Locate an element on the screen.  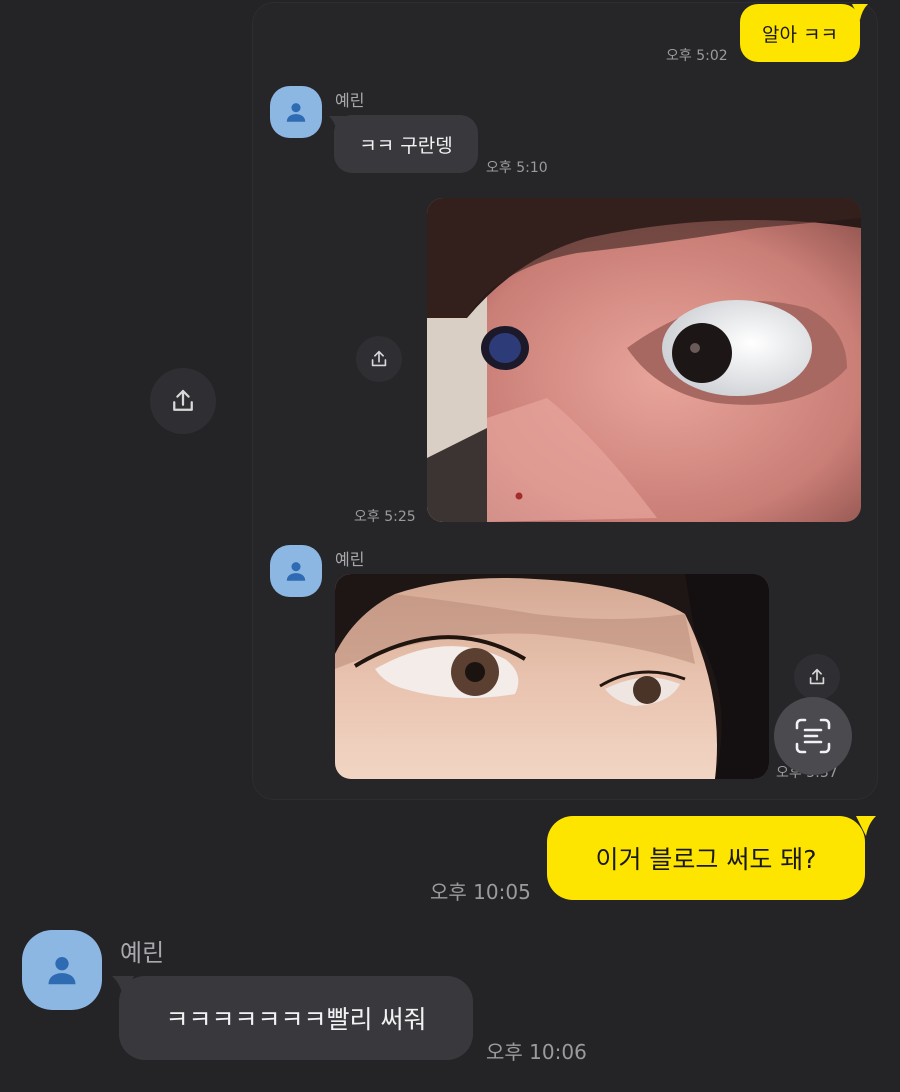
outgoing-message-bubble: 알아 ㅋㅋ is located at coordinates (800, 33).